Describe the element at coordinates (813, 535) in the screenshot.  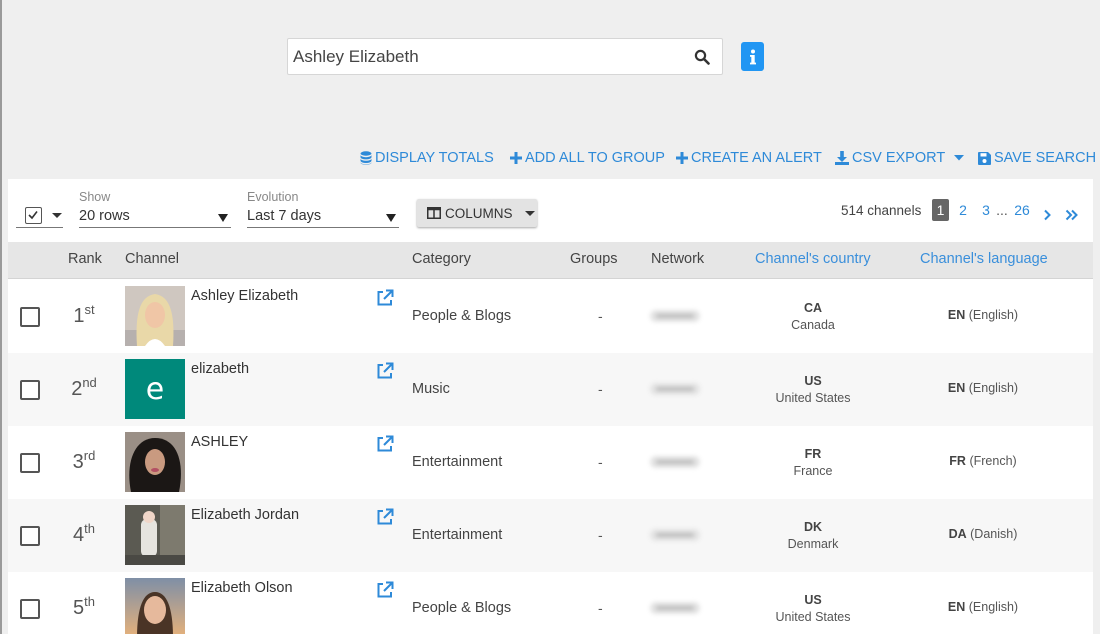
I see `row-country: DK Denmark` at that location.